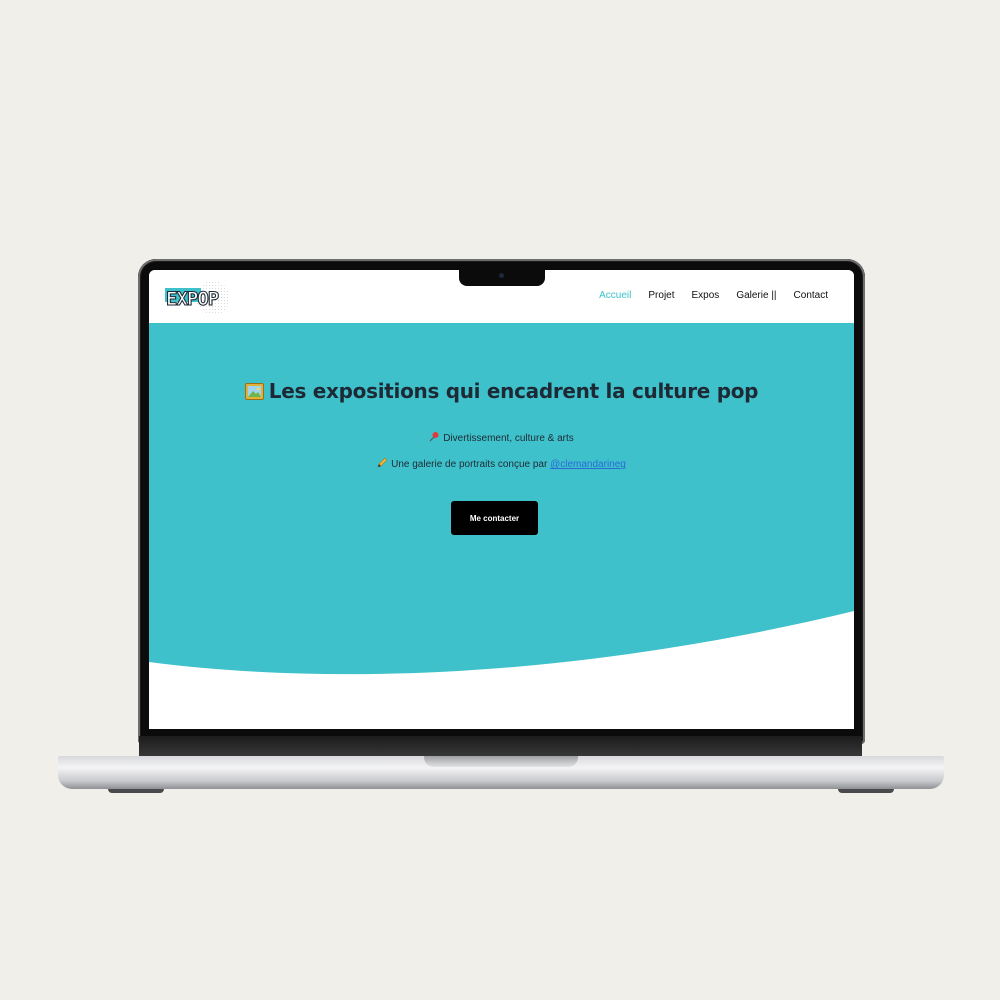 The width and height of the screenshot is (1000, 1000). Describe the element at coordinates (508, 438) in the screenshot. I see `tagline-text: Divertissement, culture & arts` at that location.